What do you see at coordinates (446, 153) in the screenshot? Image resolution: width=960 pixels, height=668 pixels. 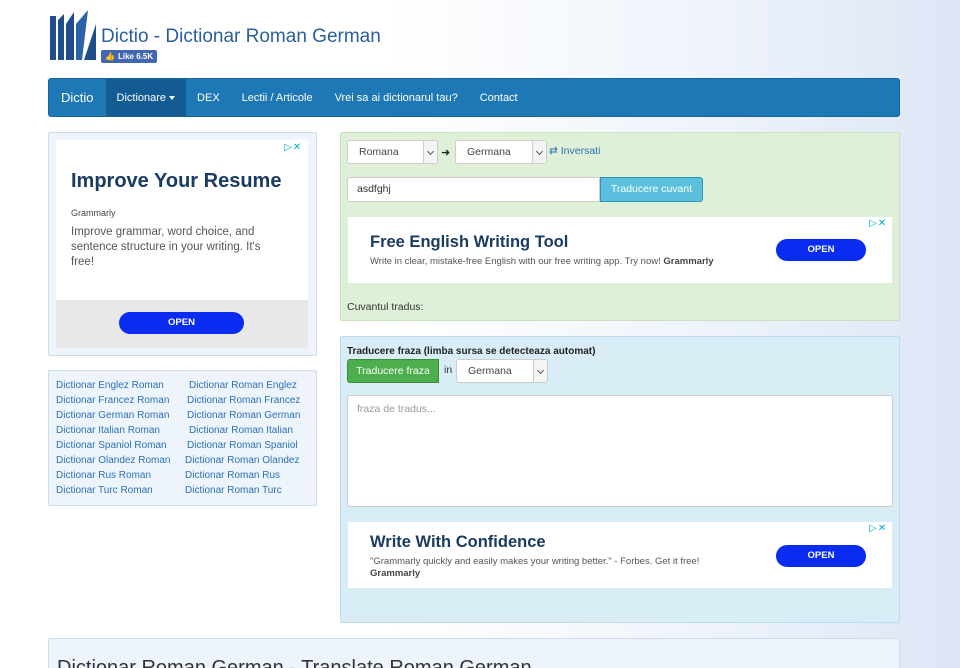 I see `arrow-right-icon: ➜` at bounding box center [446, 153].